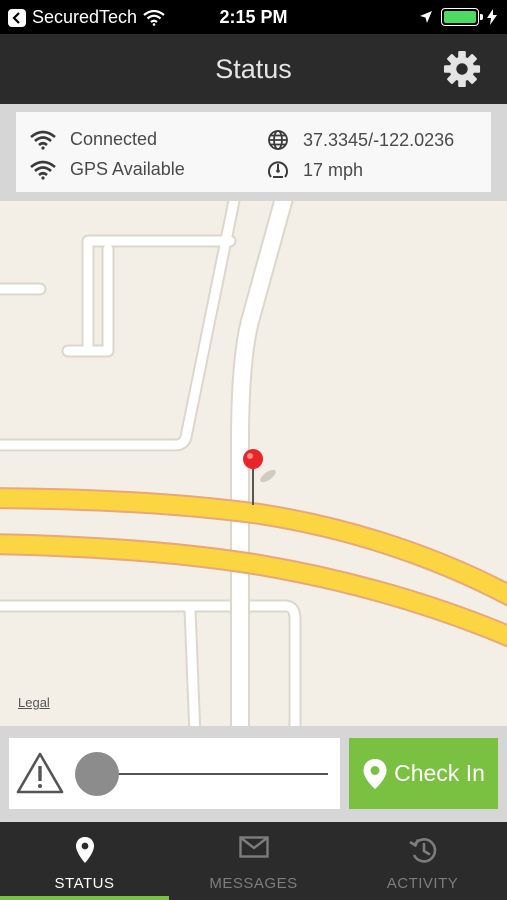 Image resolution: width=507 pixels, height=900 pixels. What do you see at coordinates (253, 17) in the screenshot?
I see `status-bar: SecuredTech 2:15 PM` at bounding box center [253, 17].